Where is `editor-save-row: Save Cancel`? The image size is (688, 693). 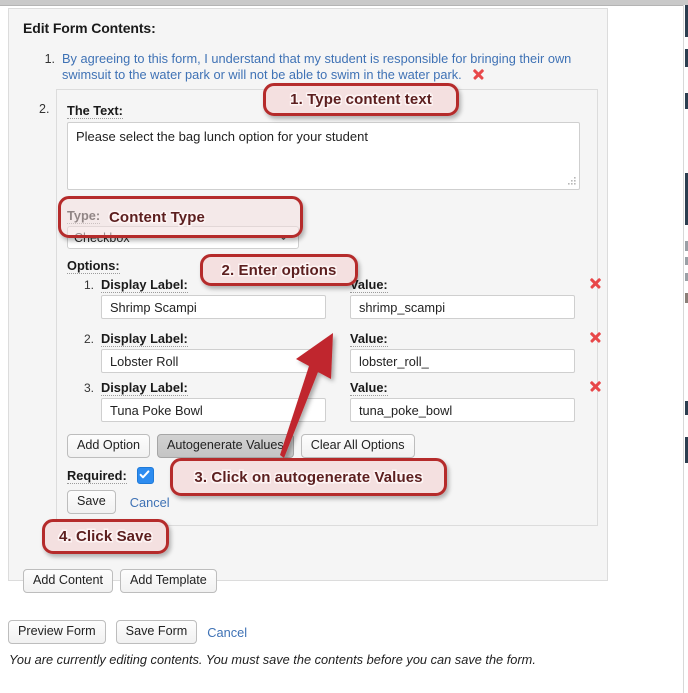 editor-save-row: Save Cancel is located at coordinates (118, 502).